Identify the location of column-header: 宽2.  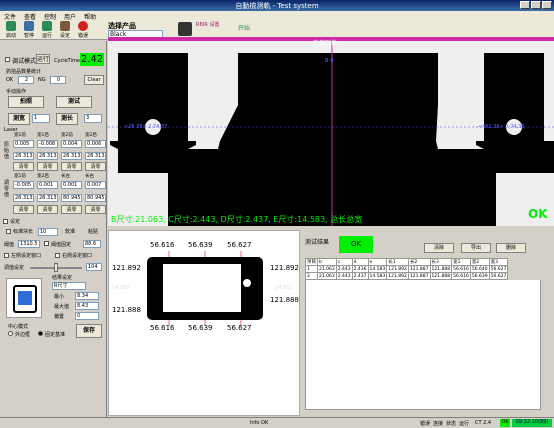
(479, 262).